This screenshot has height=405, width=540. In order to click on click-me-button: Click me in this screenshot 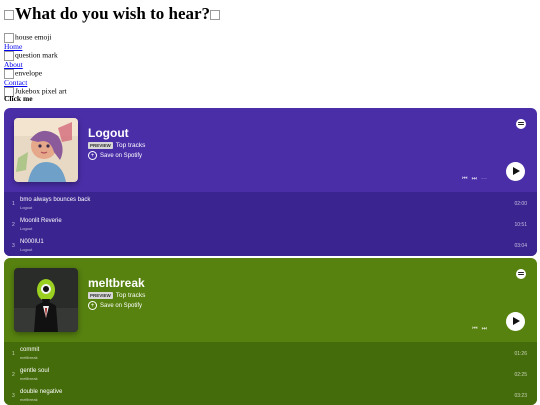, I will do `click(18, 98)`.